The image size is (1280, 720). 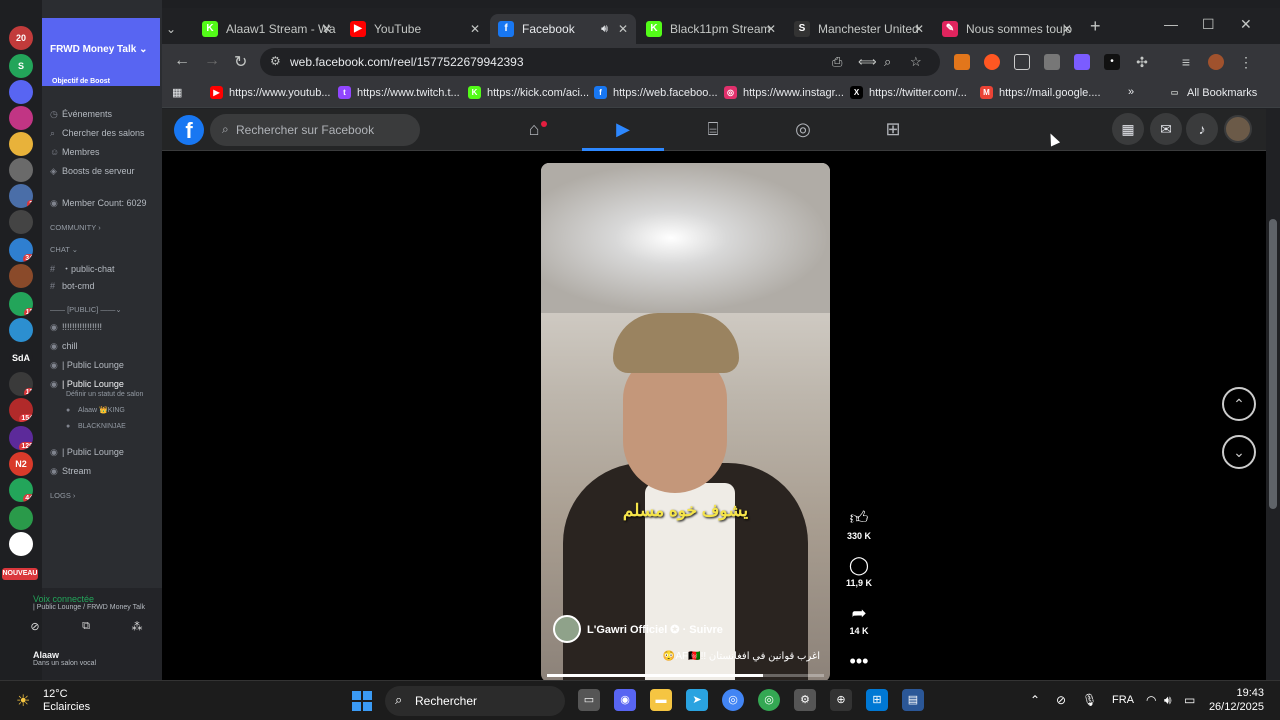 What do you see at coordinates (267, 29) in the screenshot?
I see `browser-tab: K Alaaw1 Stream - Wa ✕` at bounding box center [267, 29].